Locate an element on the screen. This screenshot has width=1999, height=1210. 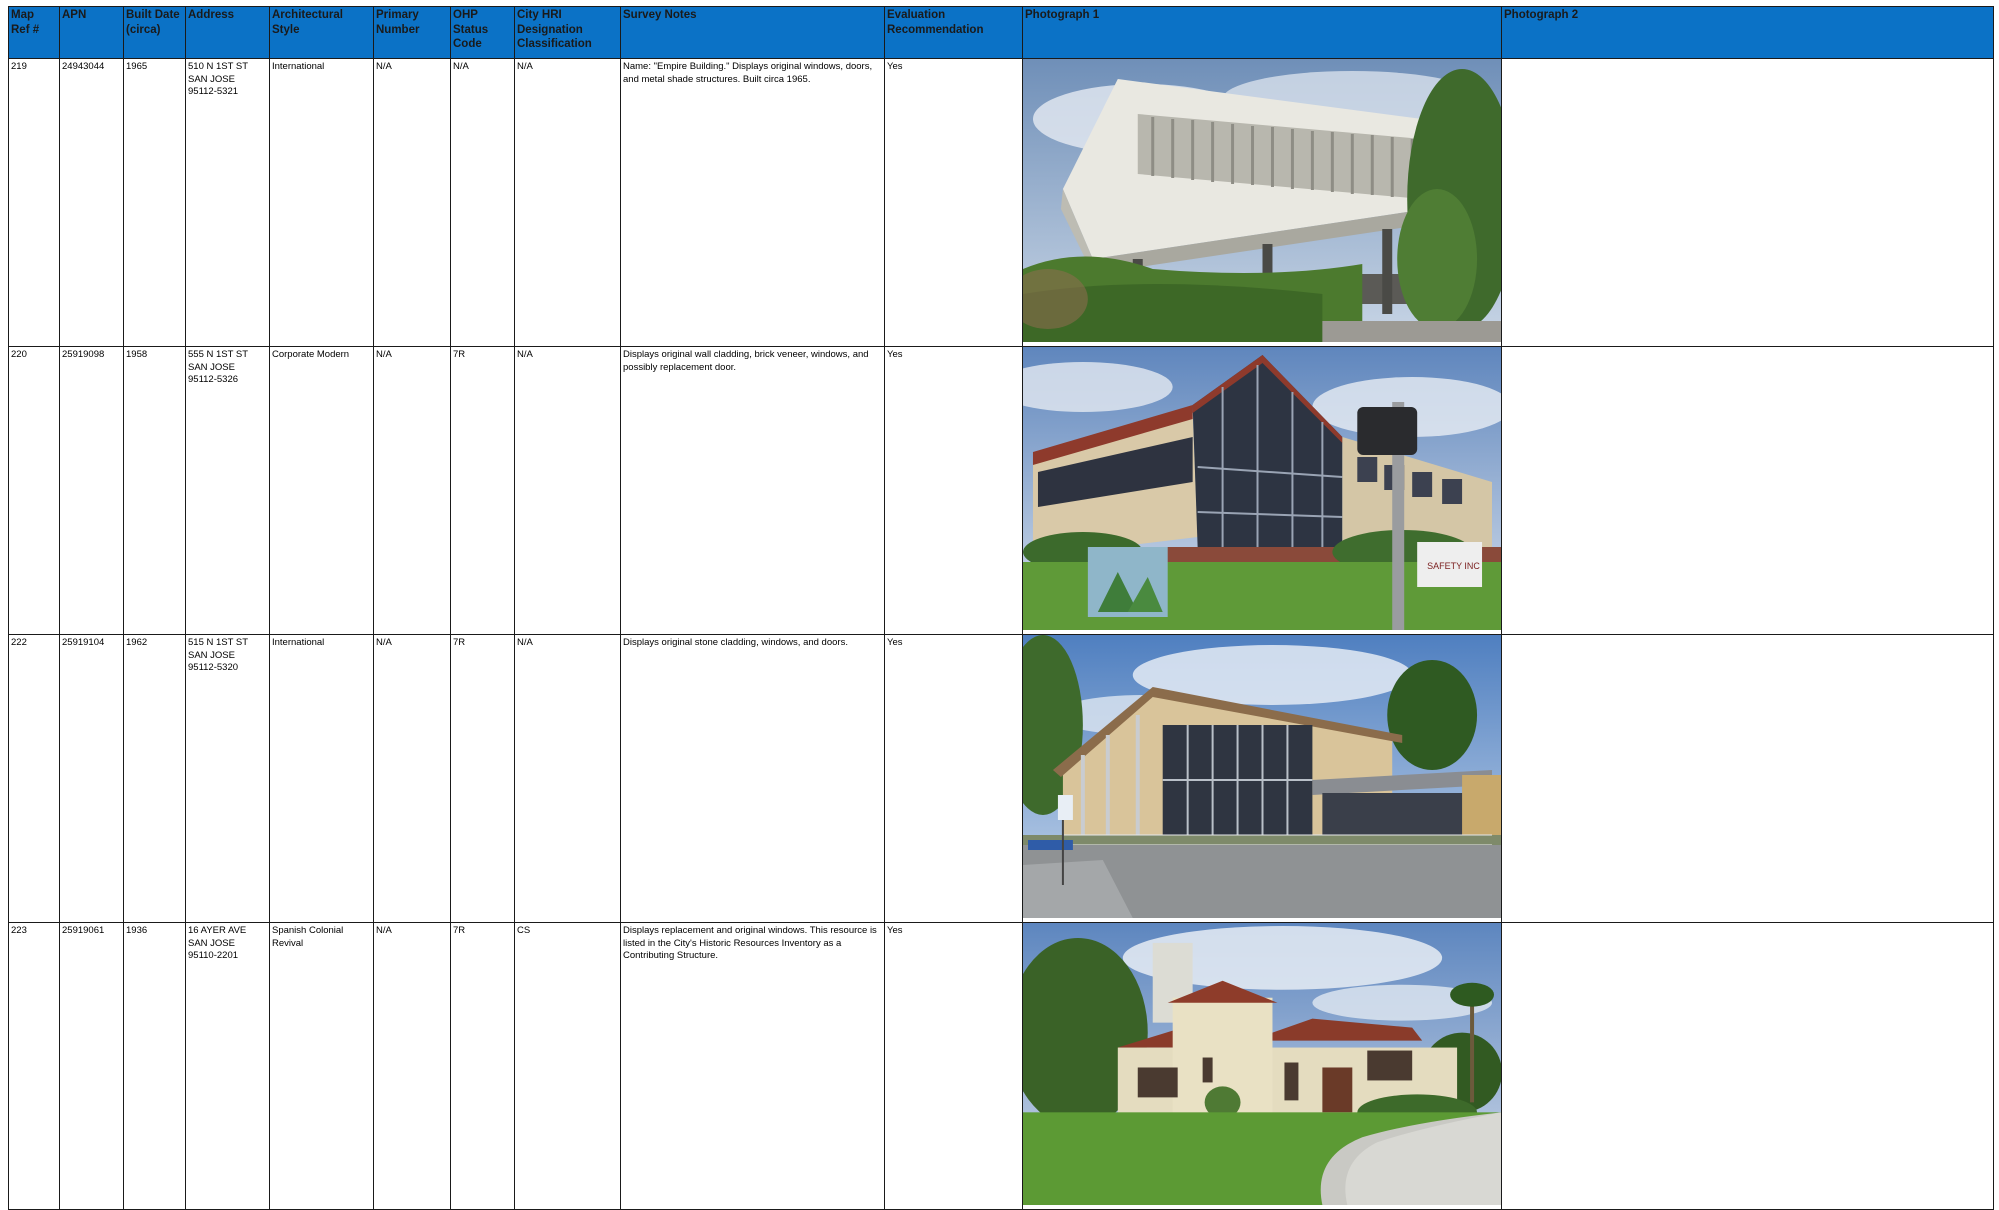
photo-spanish-house-lawn is located at coordinates (1262, 1064).